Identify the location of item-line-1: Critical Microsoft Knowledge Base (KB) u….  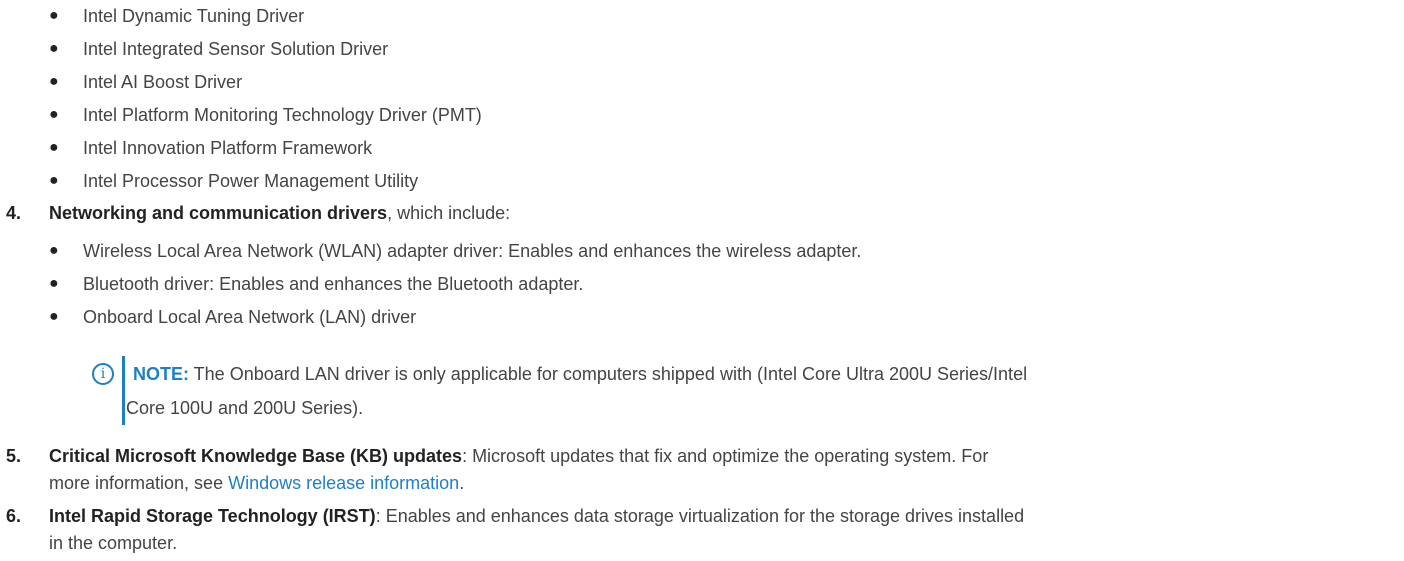
(518, 456).